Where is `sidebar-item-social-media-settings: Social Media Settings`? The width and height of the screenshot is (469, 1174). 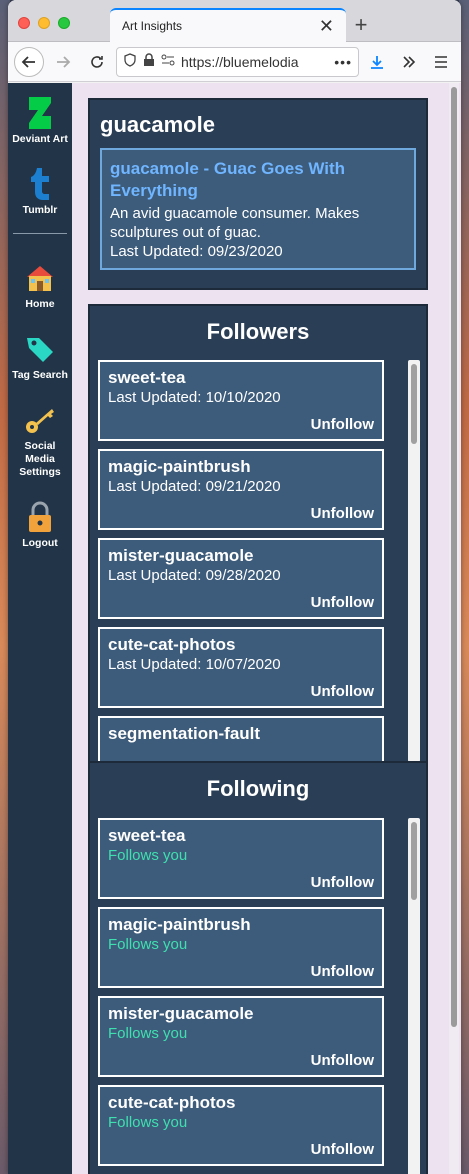 sidebar-item-social-media-settings: Social Media Settings is located at coordinates (40, 441).